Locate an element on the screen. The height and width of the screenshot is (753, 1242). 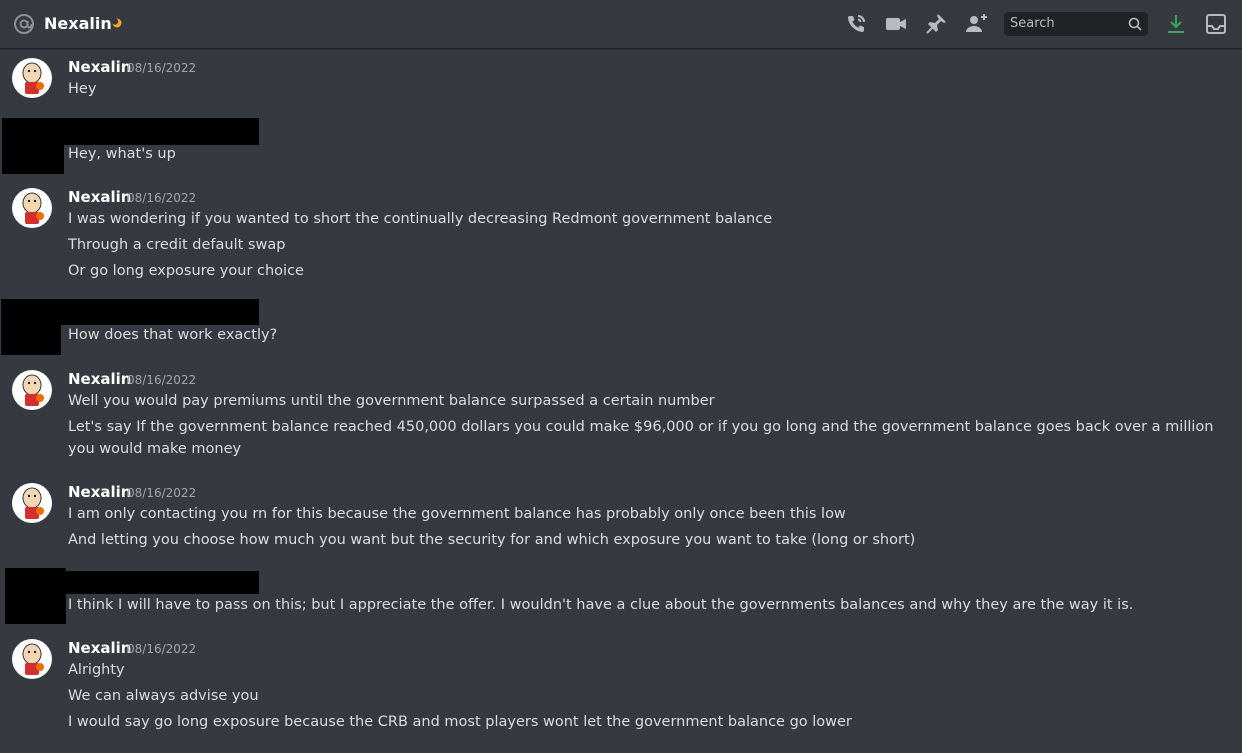
at-mention-icon is located at coordinates (24, 24).